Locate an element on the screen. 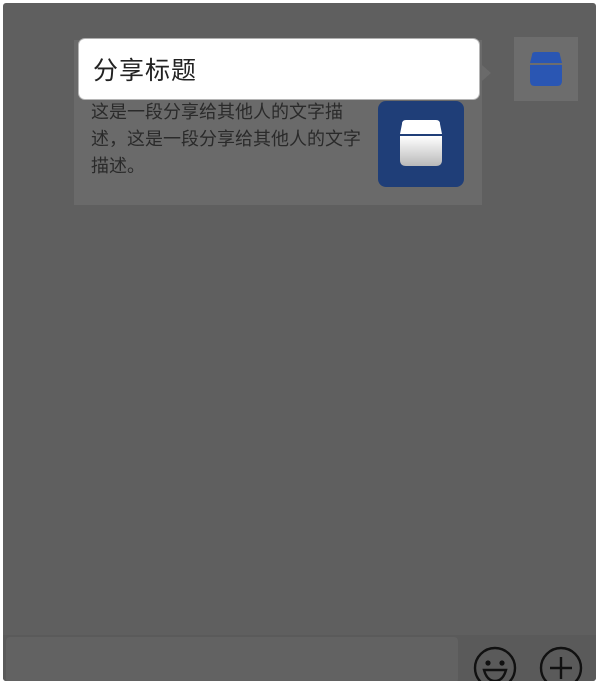  smiley-icon is located at coordinates (495, 663).